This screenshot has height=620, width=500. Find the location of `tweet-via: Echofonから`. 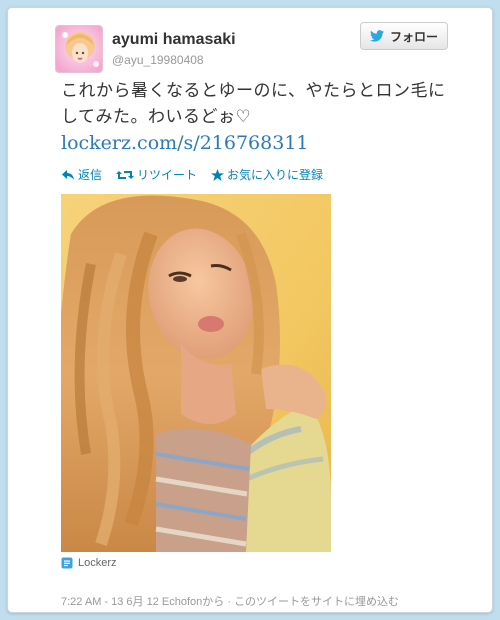

tweet-via: Echofonから is located at coordinates (193, 602).